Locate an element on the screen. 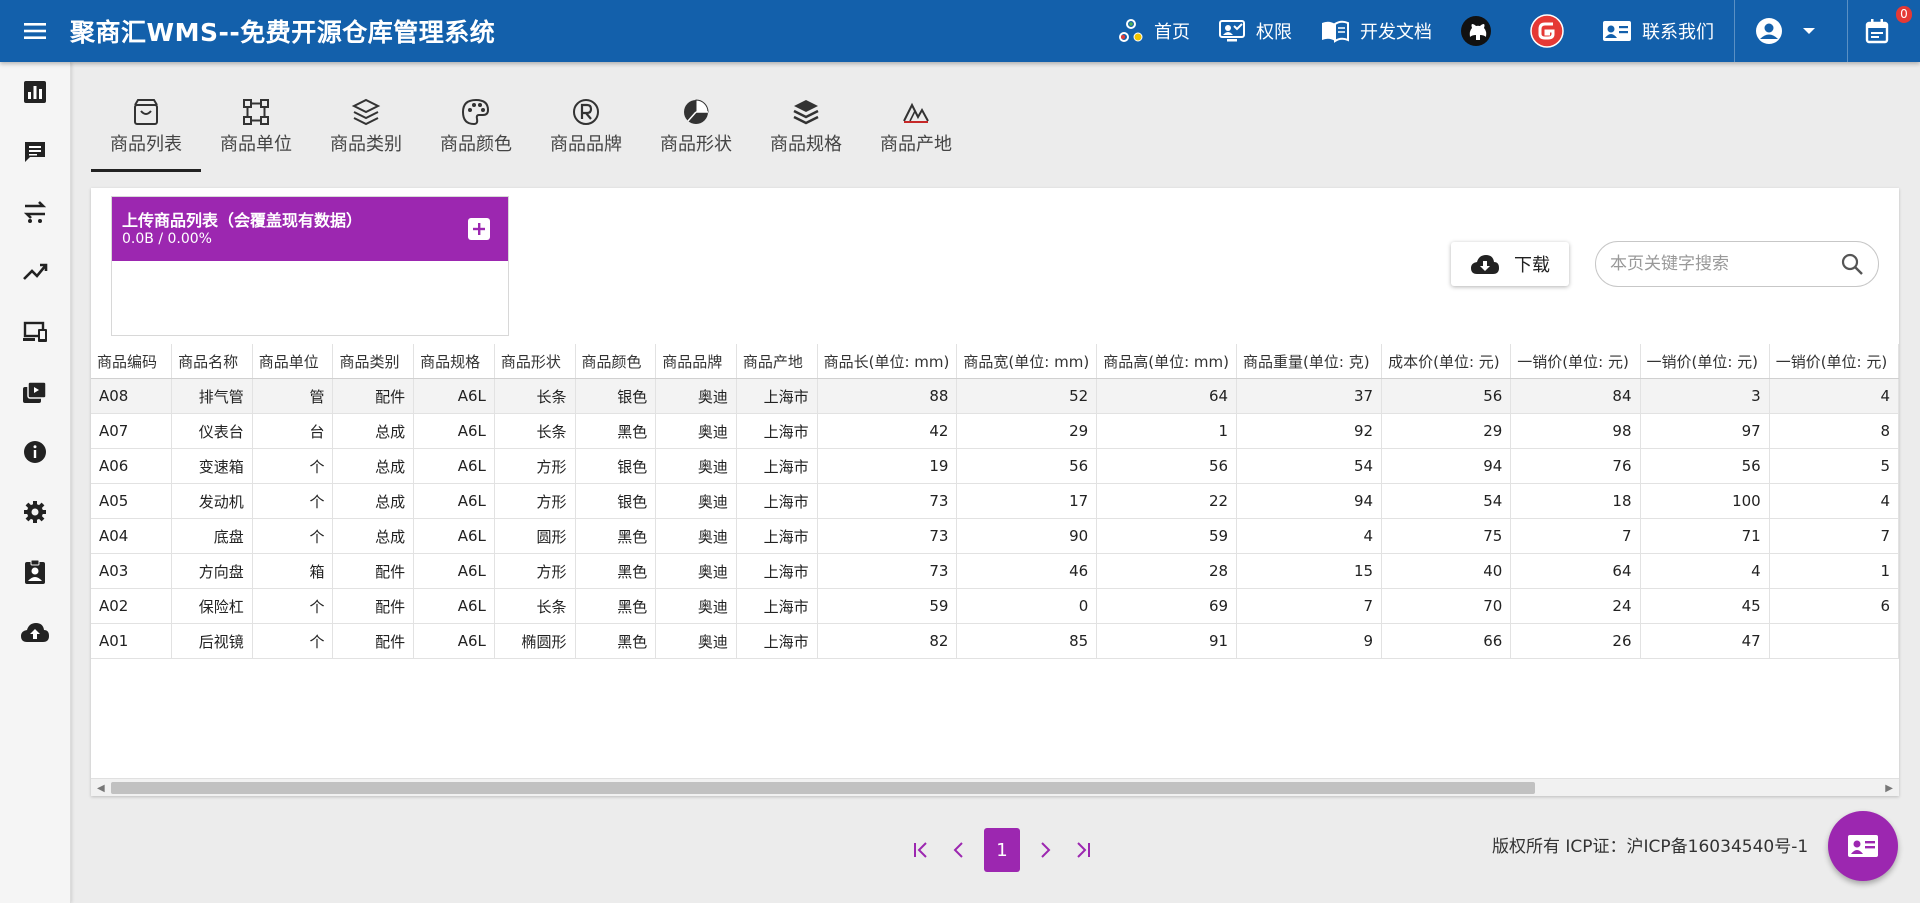 The height and width of the screenshot is (903, 1920). table-cell: 后视镜 is located at coordinates (212, 641).